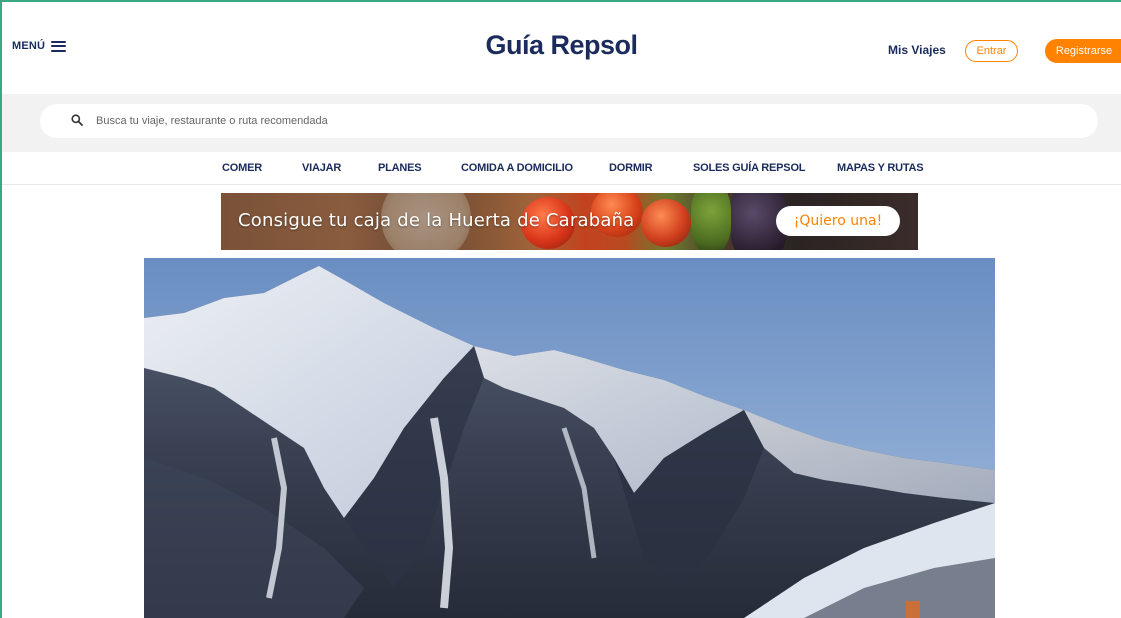 This screenshot has height=618, width=1121. I want to click on nav-item-viajar: VIAJAR, so click(321, 168).